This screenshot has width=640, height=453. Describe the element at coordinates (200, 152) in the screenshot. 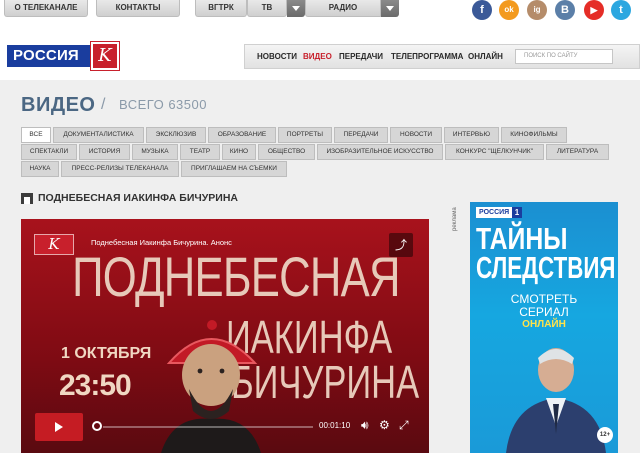

I see `tab-theatre: ТЕАТР` at that location.